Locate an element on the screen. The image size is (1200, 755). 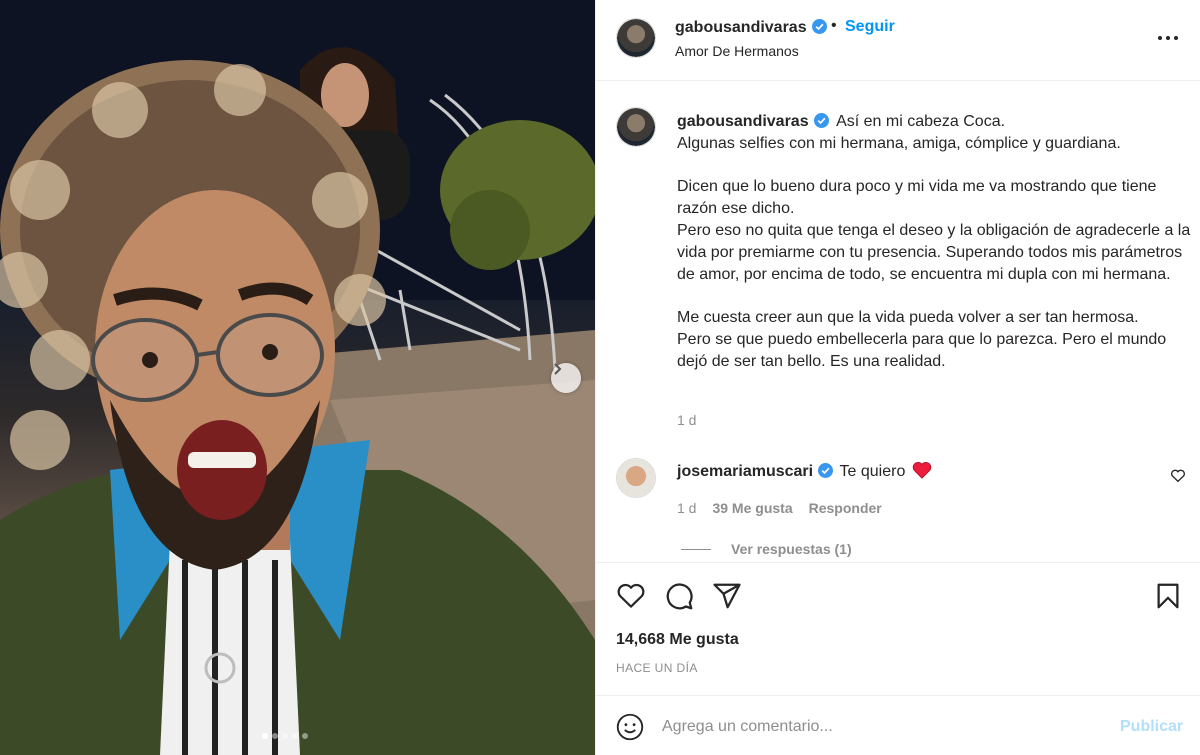
view-replies-label: Ver respuestas (1) is located at coordinates (791, 549).